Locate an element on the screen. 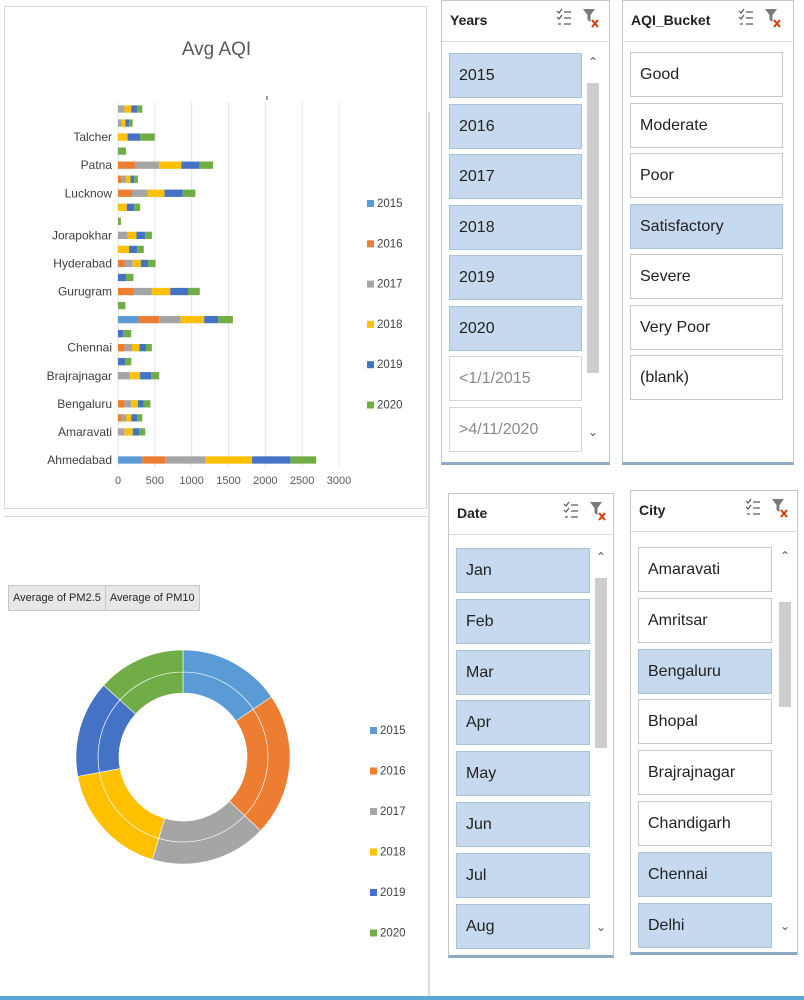  slicer-item: 2018 is located at coordinates (515, 227).